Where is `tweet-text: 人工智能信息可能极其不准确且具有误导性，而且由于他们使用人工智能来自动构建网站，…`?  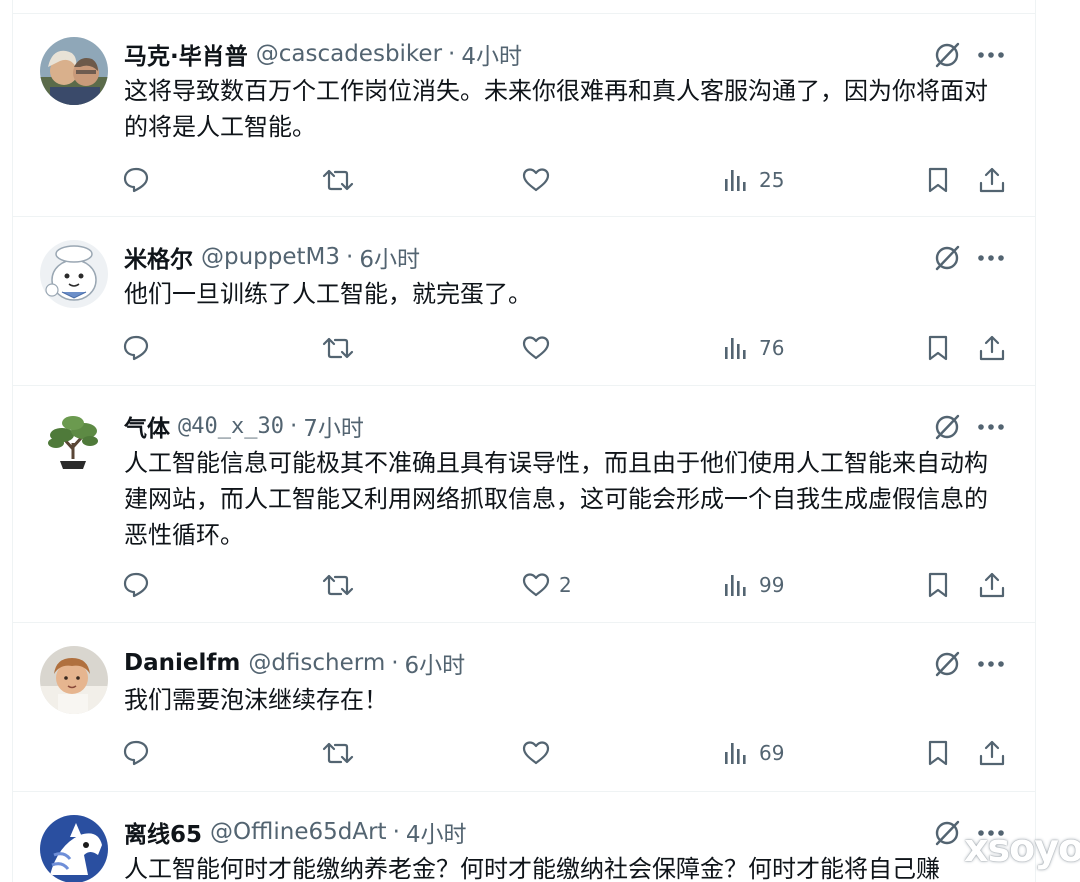
tweet-text: 人工智能信息可能极其不准确且具有误导性，而且由于他们使用人工智能来自动构建网站，… is located at coordinates (556, 499).